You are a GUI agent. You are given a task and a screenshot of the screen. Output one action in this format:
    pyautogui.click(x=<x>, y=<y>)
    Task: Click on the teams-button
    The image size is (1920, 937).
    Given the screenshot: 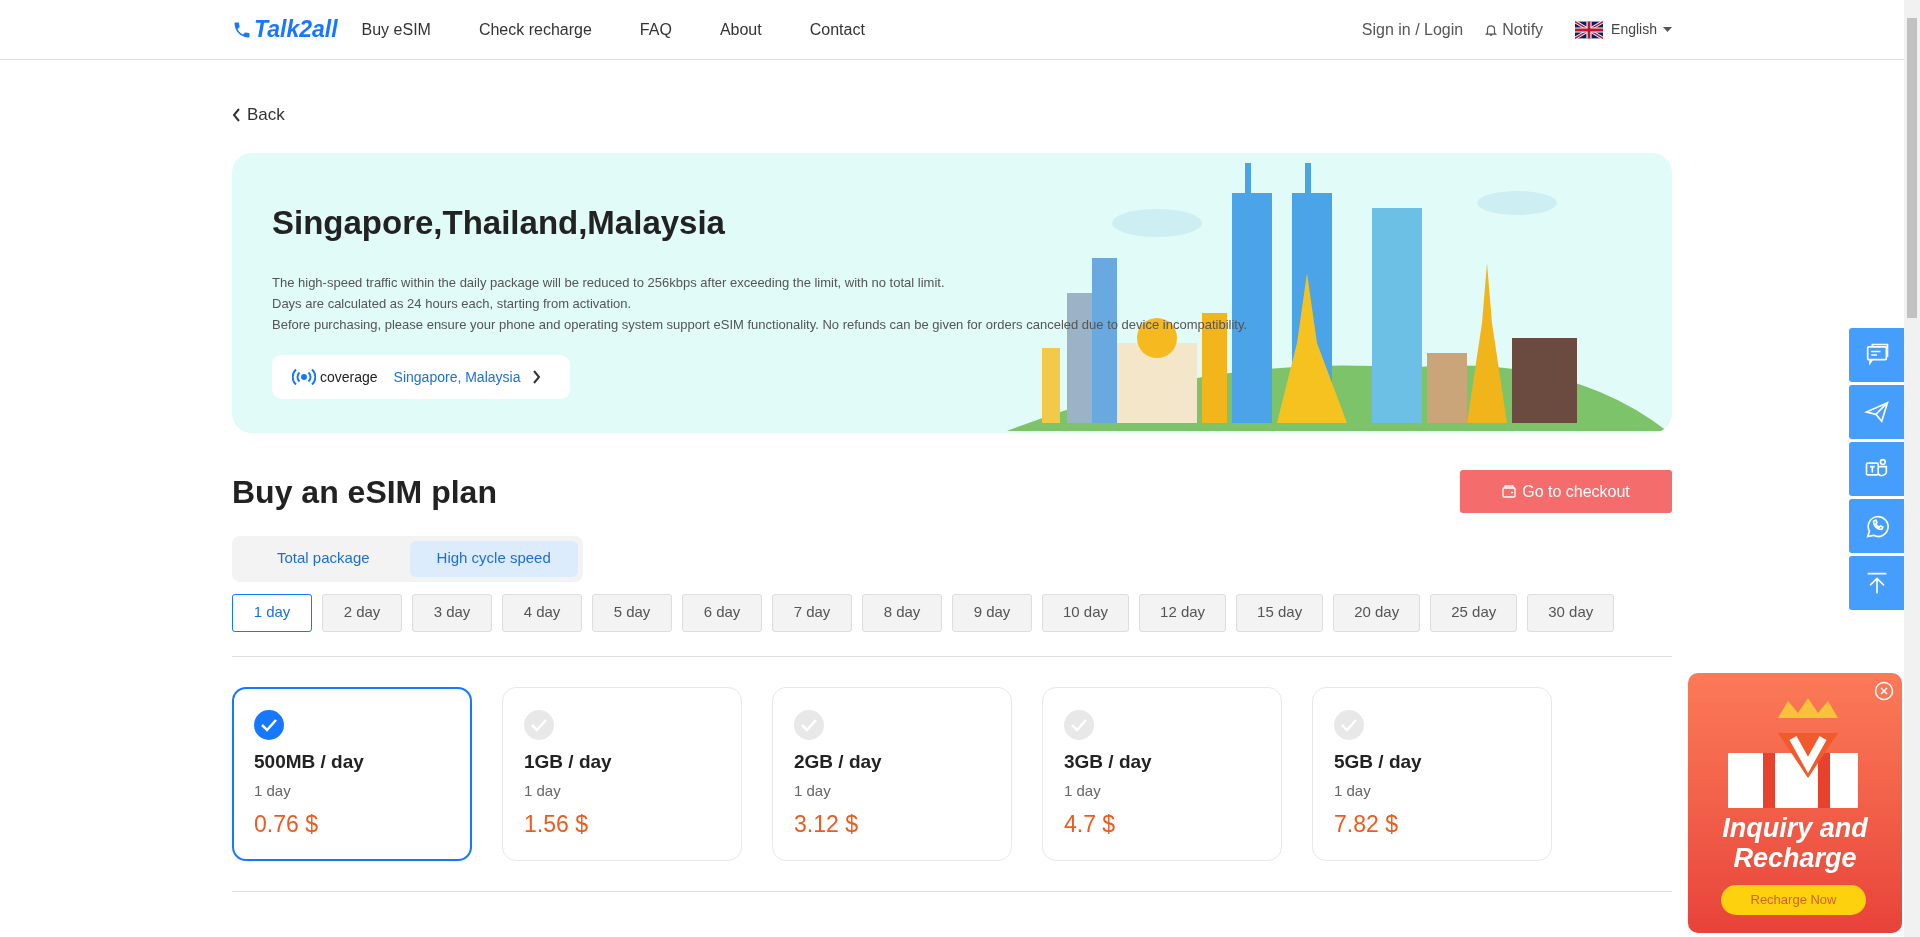 What is the action you would take?
    pyautogui.click(x=1876, y=469)
    